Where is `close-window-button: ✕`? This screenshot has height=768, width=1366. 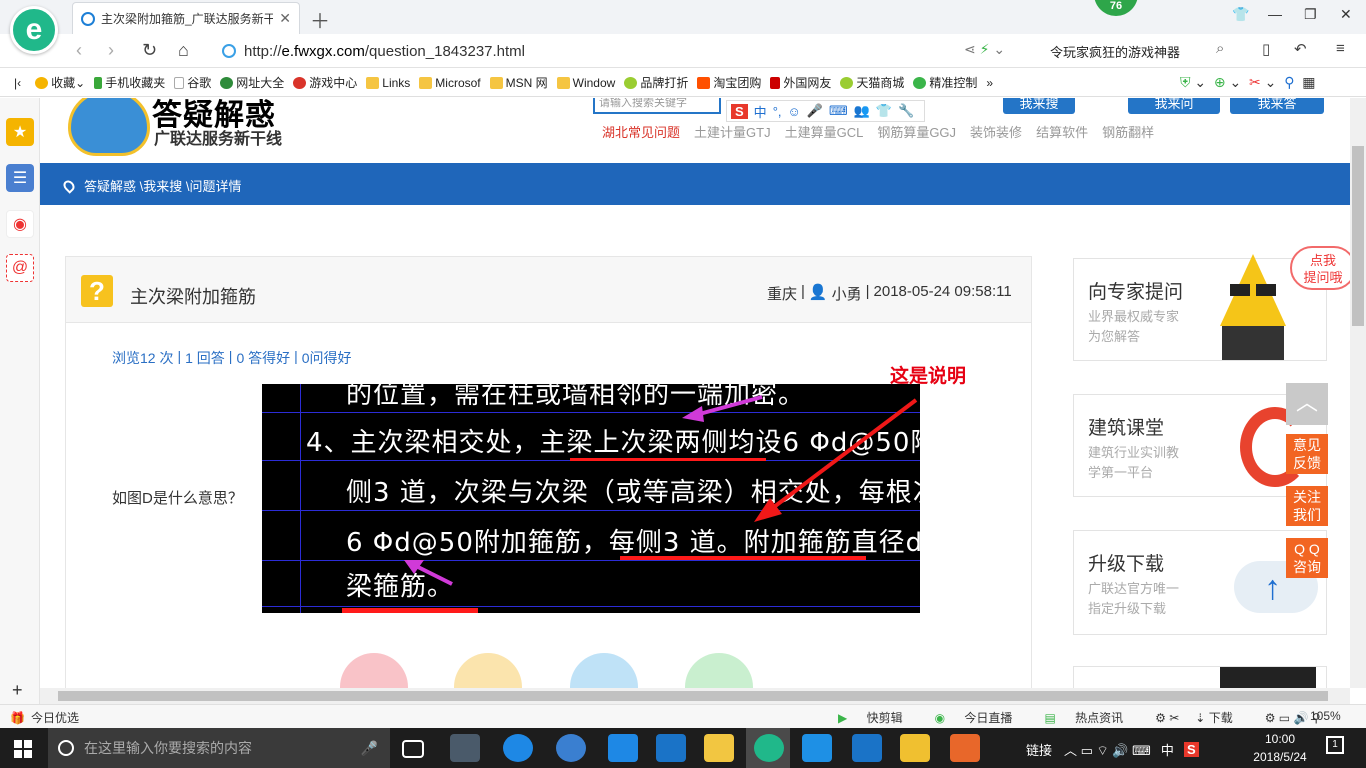
close-window-button: ✕ is located at coordinates (1346, 14).